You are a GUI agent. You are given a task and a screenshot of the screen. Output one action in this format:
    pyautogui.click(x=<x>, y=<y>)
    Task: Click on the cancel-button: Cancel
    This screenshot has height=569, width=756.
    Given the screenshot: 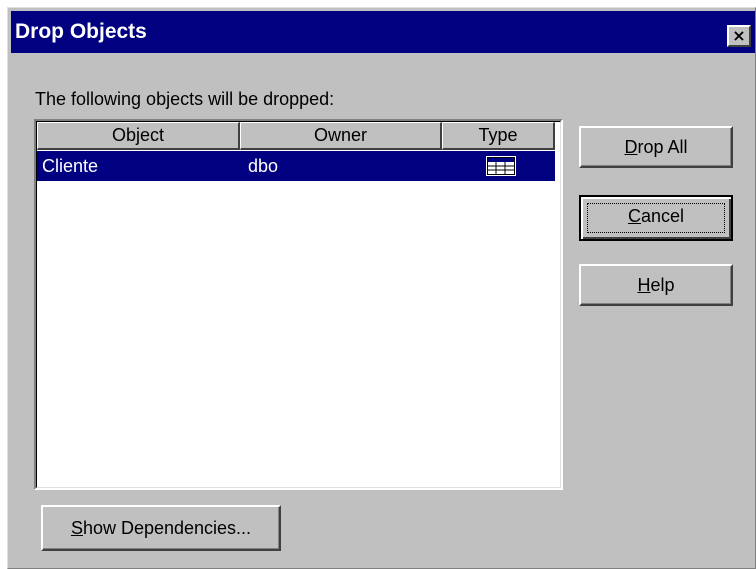 What is the action you would take?
    pyautogui.click(x=656, y=218)
    